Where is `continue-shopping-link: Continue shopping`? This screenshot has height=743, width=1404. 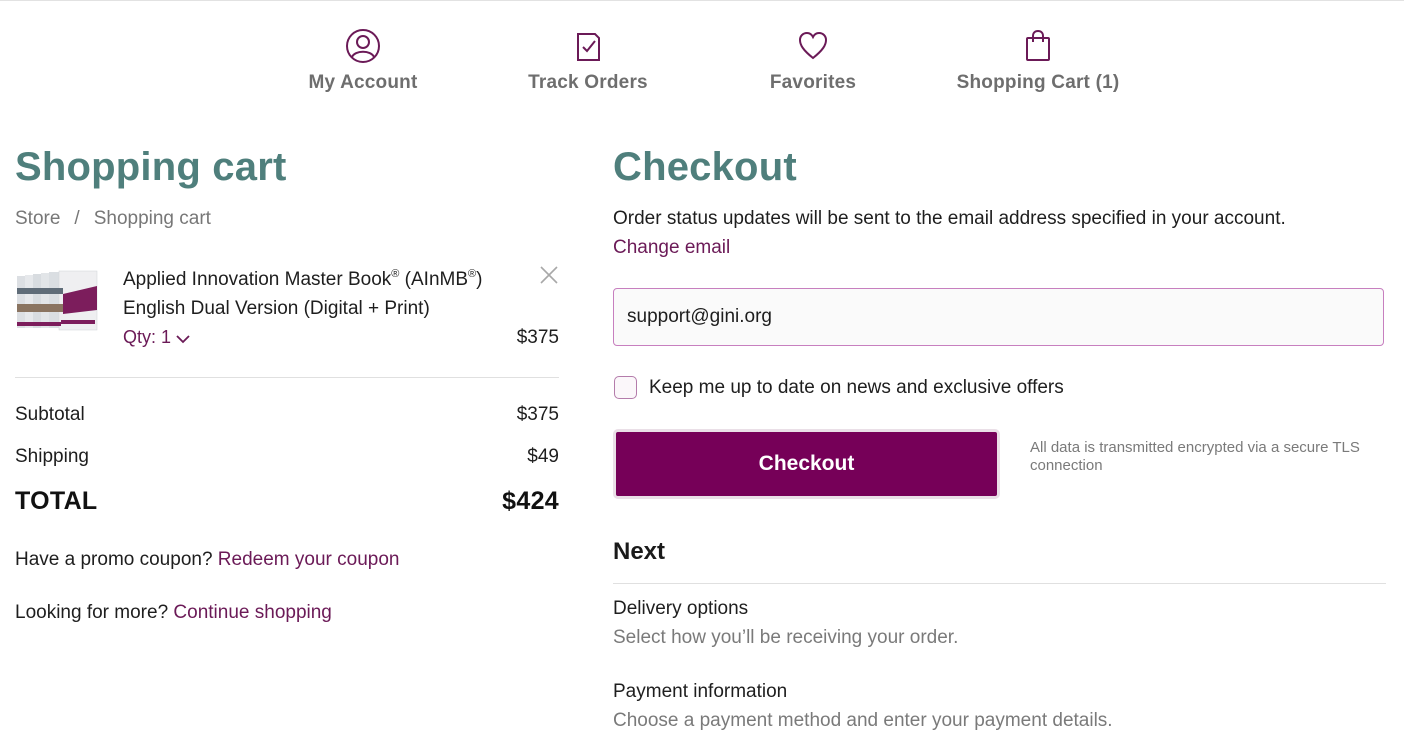 continue-shopping-link: Continue shopping is located at coordinates (252, 612).